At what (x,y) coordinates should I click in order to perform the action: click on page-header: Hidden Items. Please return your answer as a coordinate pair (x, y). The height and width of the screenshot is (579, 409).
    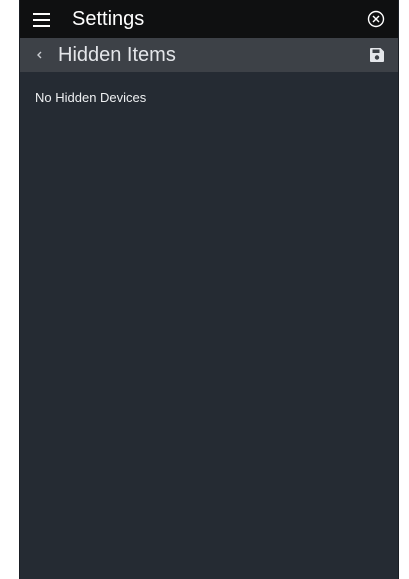
    Looking at the image, I should click on (209, 55).